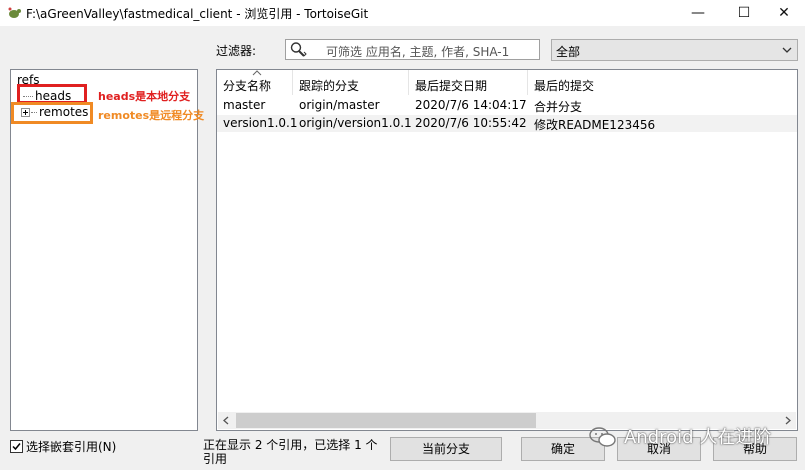 The image size is (805, 470). I want to click on commit-message-cell: 修改README123456, so click(595, 125).